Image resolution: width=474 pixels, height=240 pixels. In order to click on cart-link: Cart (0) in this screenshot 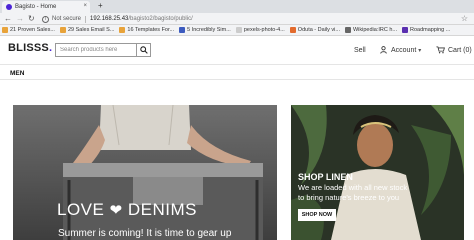, I will do `click(454, 50)`.